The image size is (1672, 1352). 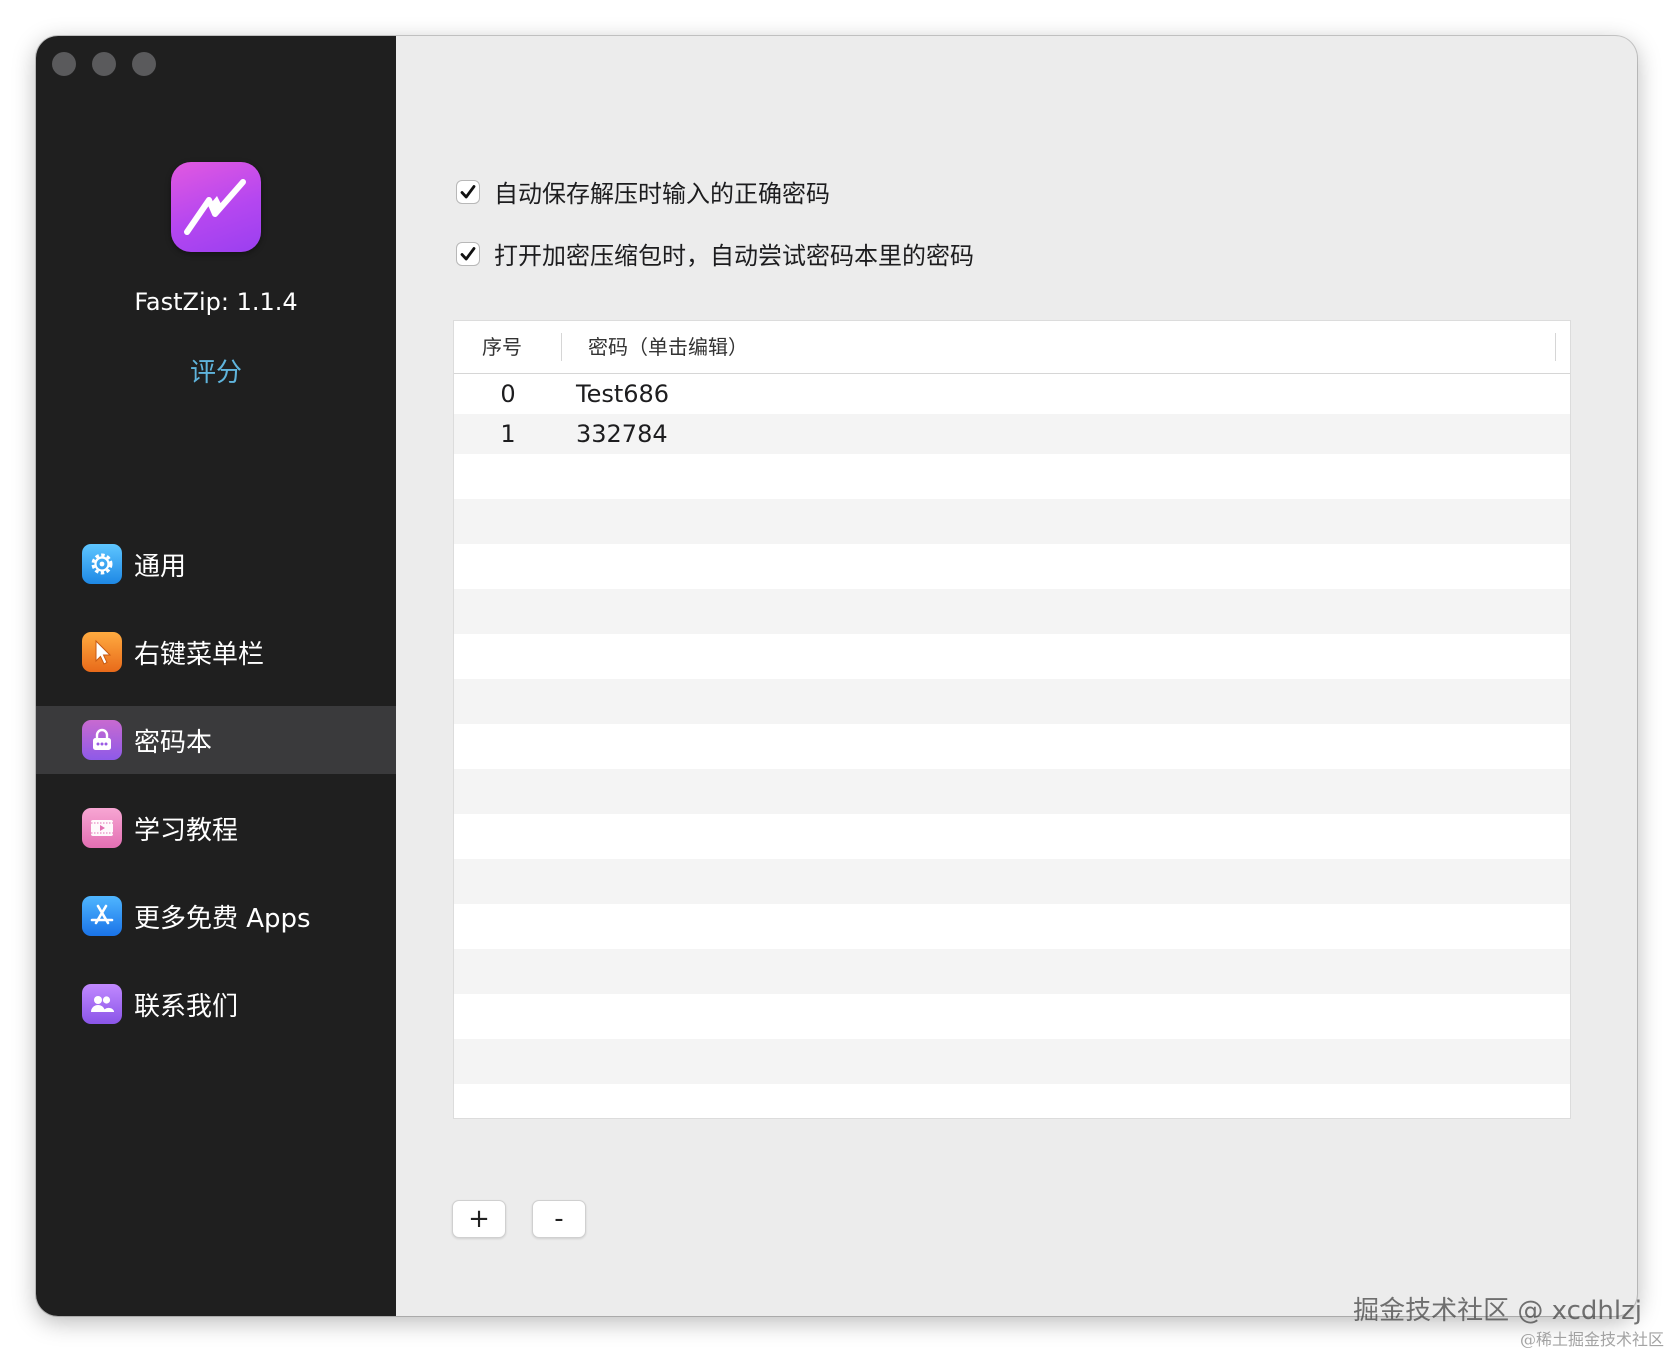 What do you see at coordinates (160, 566) in the screenshot?
I see `sidebar-item-label: 通用` at bounding box center [160, 566].